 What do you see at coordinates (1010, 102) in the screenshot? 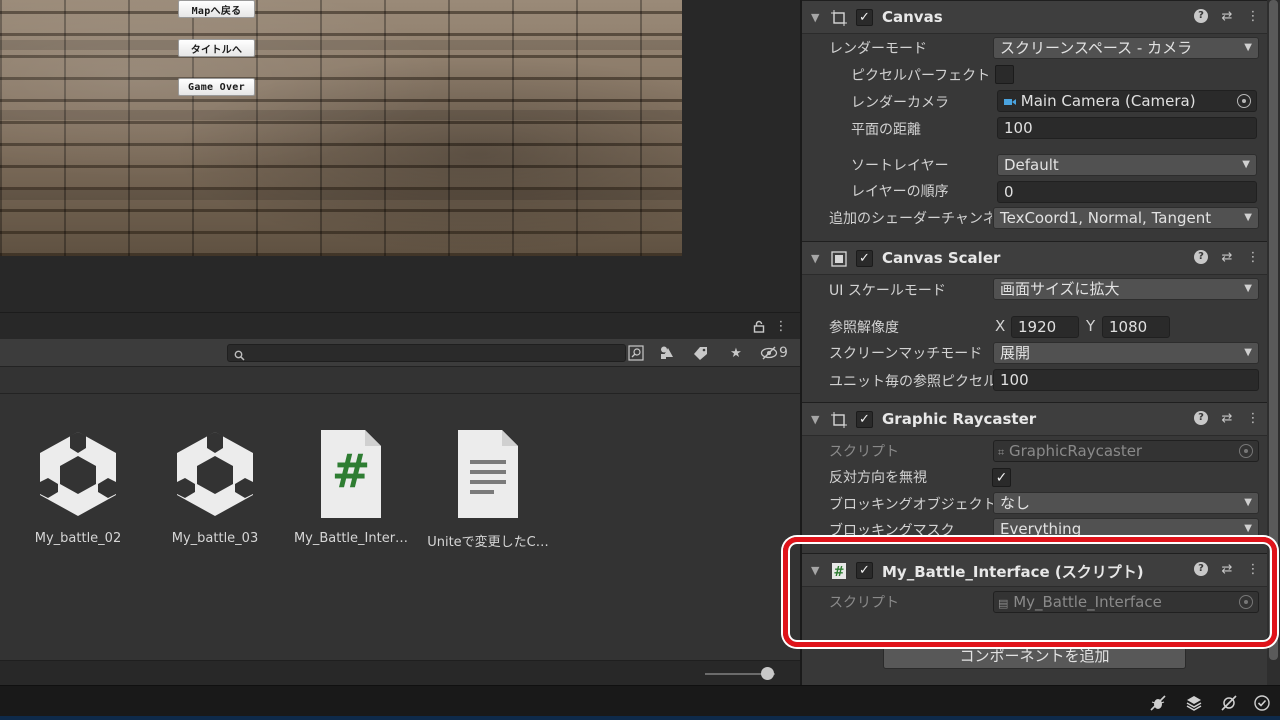
I see `camera-icon` at bounding box center [1010, 102].